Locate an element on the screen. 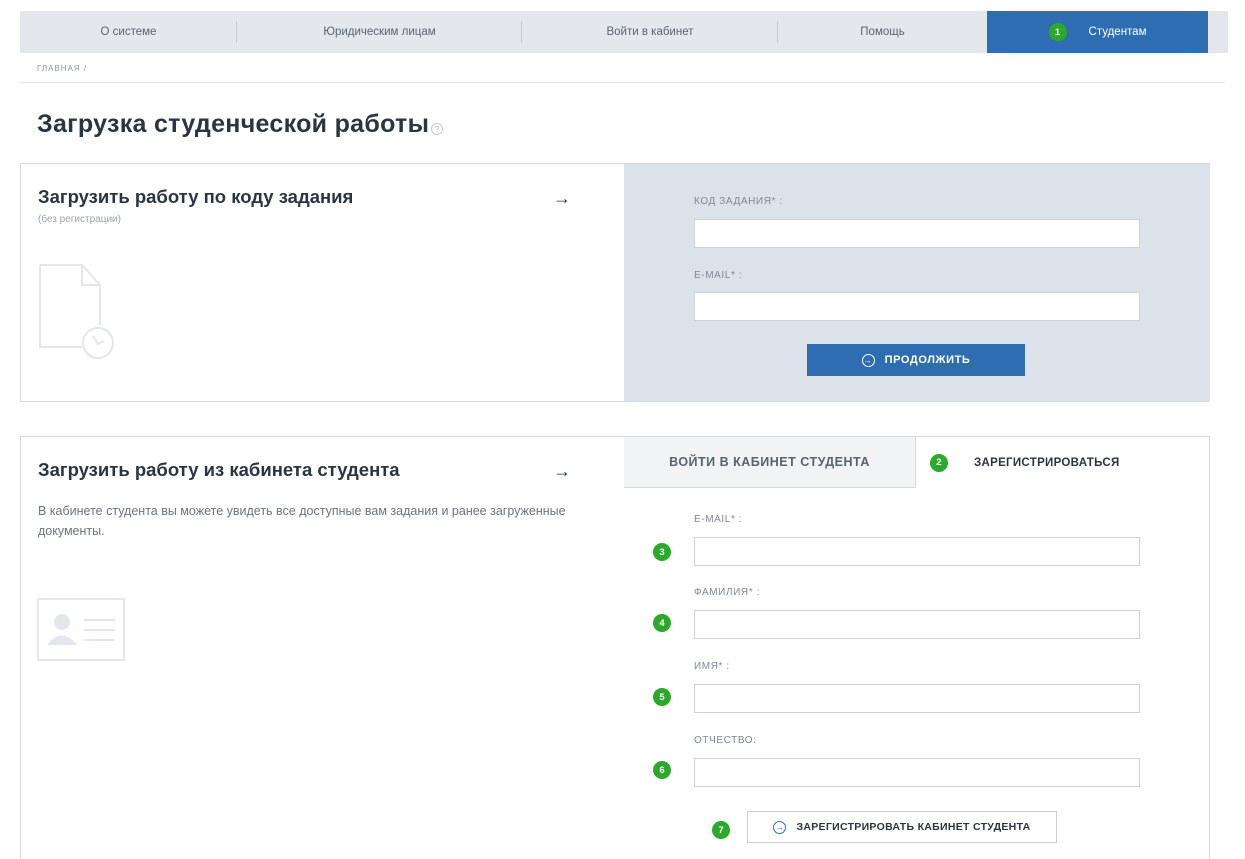 The image size is (1245, 859). document-download-icon is located at coordinates (76, 311).